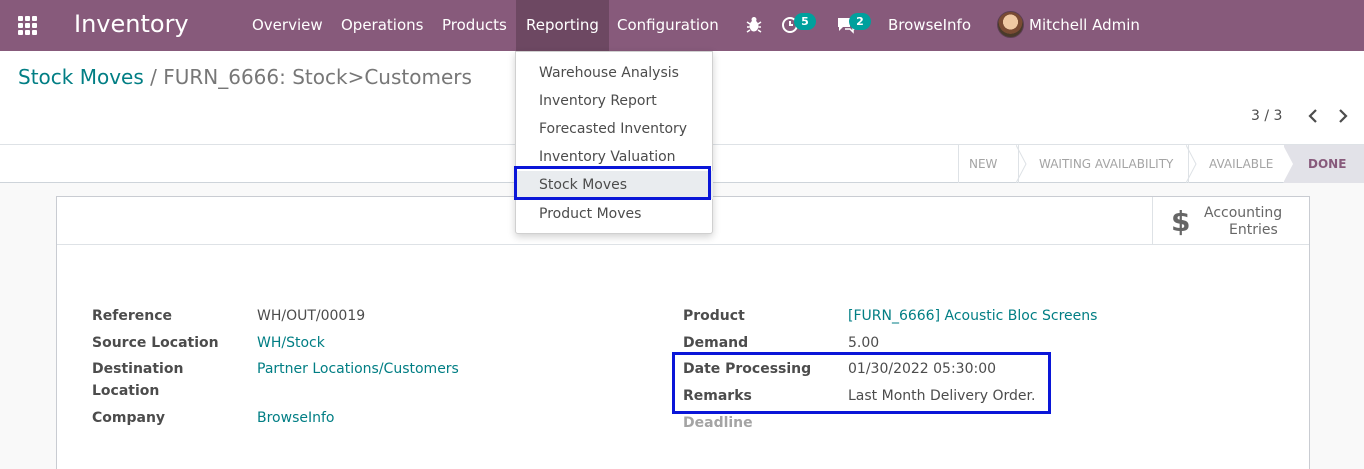 This screenshot has width=1364, height=469. Describe the element at coordinates (1324, 164) in the screenshot. I see `stage-done: DONE` at that location.